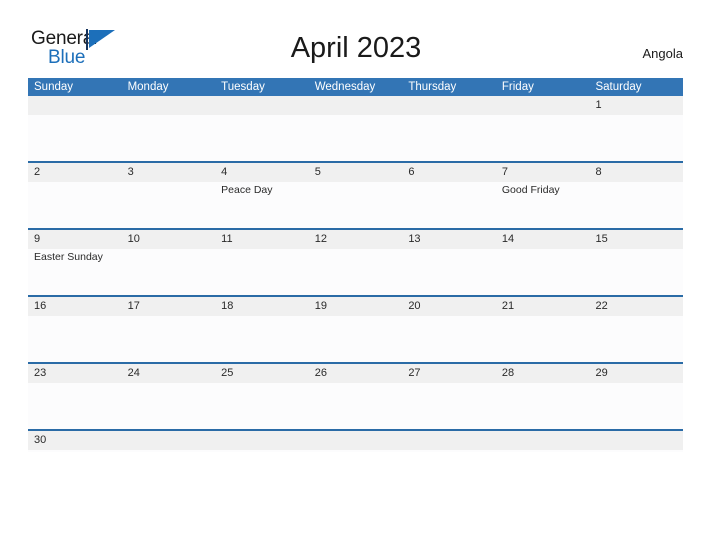  I want to click on day-cell: 8, so click(636, 195).